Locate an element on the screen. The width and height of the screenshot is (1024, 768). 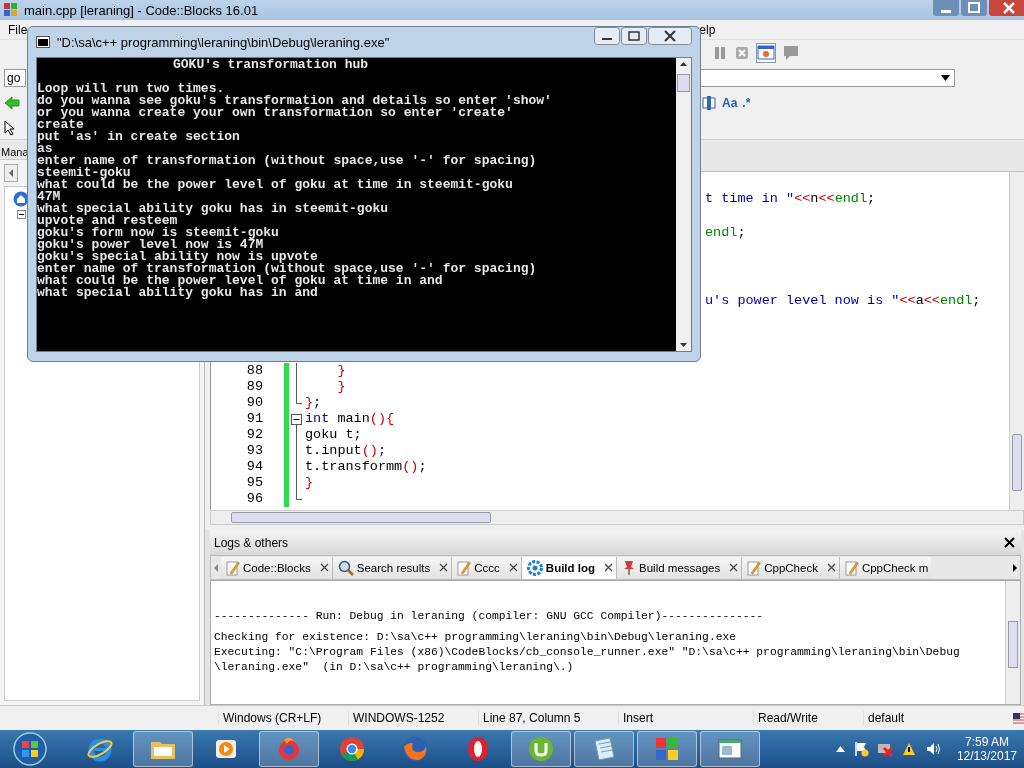
colored-squares-icon is located at coordinates (667, 749).